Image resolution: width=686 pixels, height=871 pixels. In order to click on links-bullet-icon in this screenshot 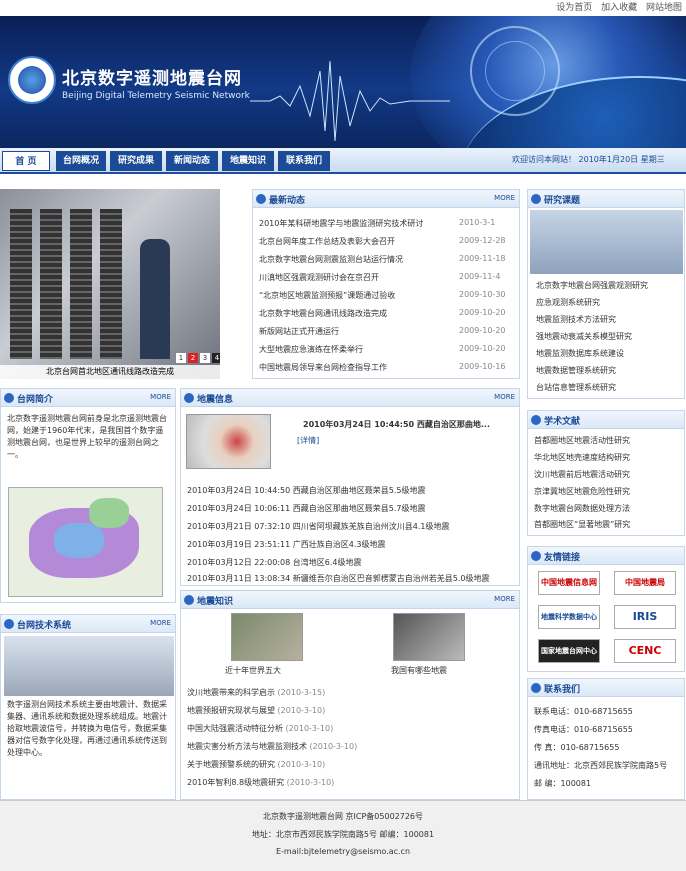, I will do `click(536, 556)`.